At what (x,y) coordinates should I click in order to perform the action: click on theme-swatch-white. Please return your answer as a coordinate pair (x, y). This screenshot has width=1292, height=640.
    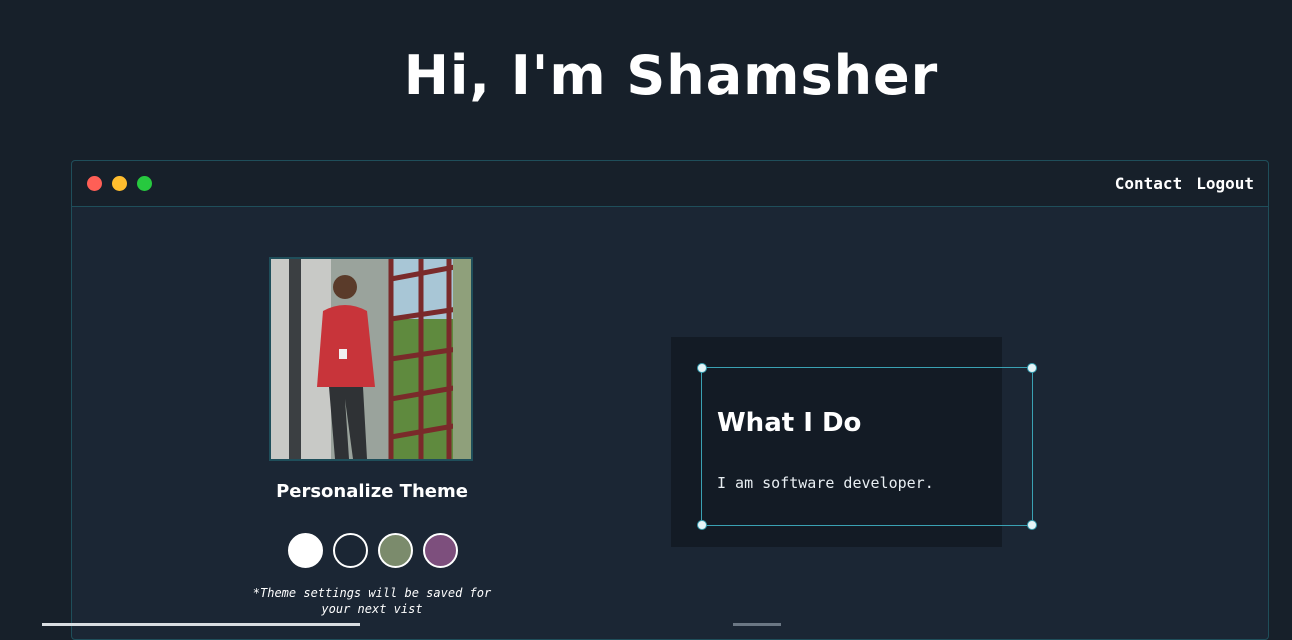
    Looking at the image, I should click on (305, 550).